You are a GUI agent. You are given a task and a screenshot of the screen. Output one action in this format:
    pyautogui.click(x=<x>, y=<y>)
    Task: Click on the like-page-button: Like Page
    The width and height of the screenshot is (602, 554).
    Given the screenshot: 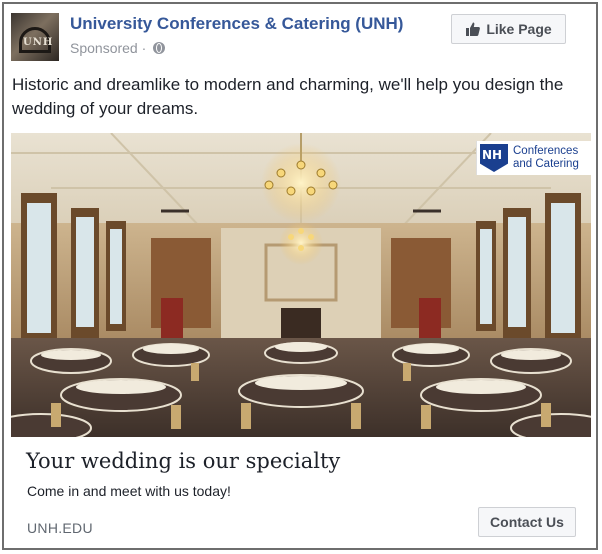 What is the action you would take?
    pyautogui.click(x=508, y=29)
    